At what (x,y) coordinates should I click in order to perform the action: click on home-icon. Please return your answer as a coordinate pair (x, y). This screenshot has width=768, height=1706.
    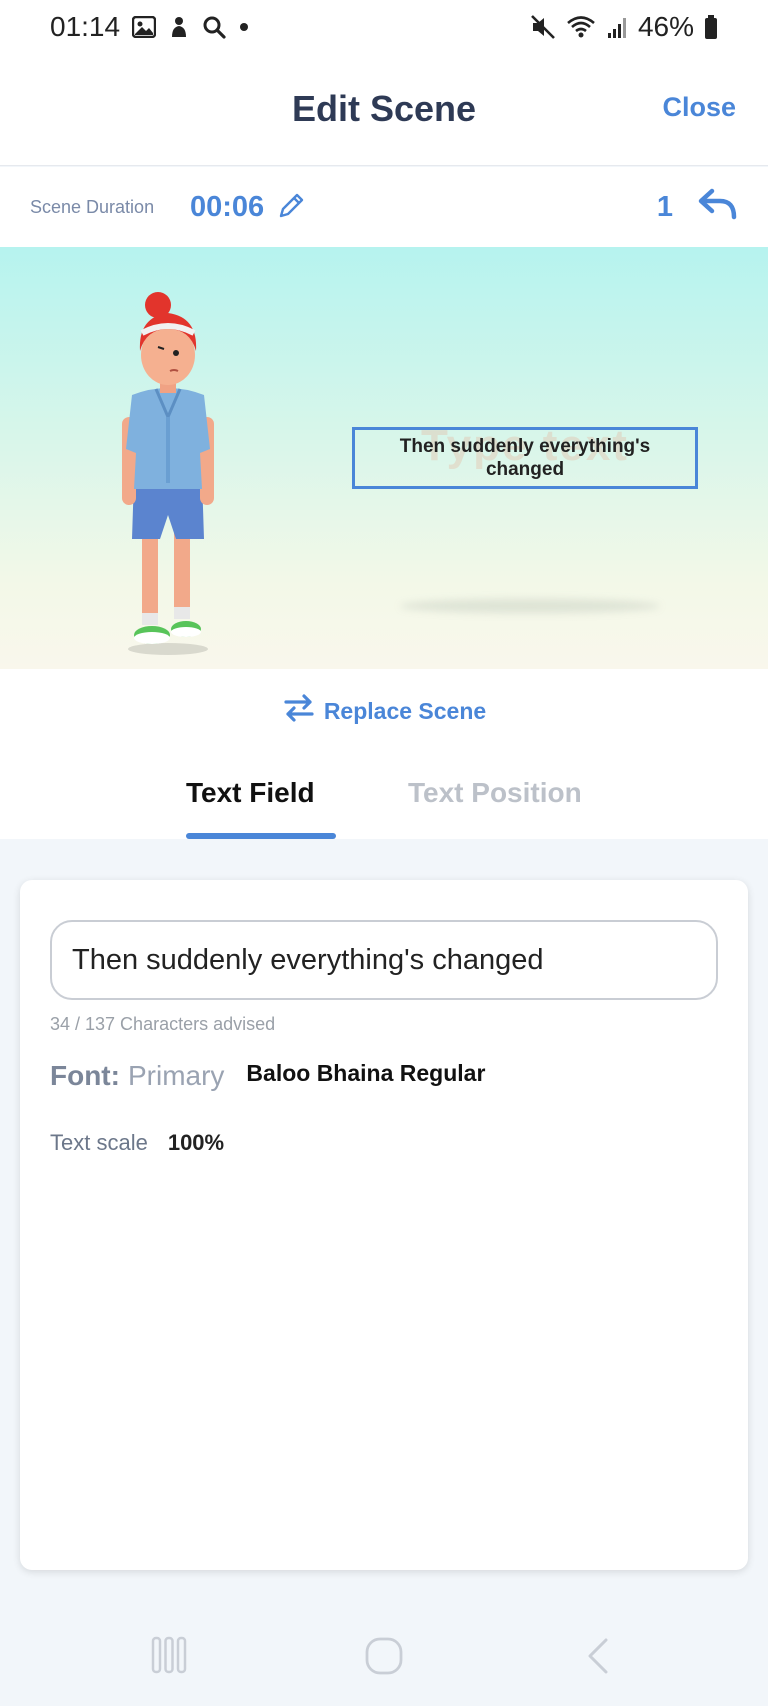
    Looking at the image, I should click on (384, 1658).